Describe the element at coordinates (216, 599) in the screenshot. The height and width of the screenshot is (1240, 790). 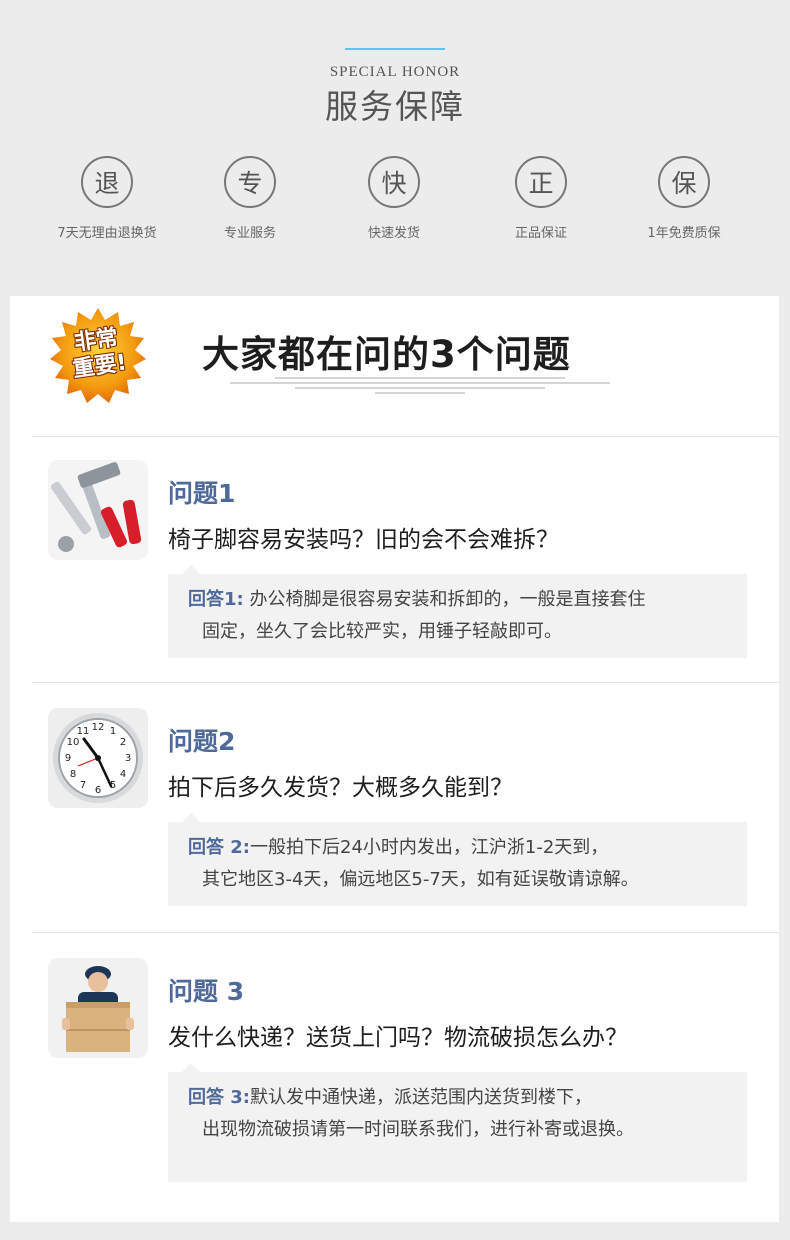
I see `answer-label: 回答1:` at that location.